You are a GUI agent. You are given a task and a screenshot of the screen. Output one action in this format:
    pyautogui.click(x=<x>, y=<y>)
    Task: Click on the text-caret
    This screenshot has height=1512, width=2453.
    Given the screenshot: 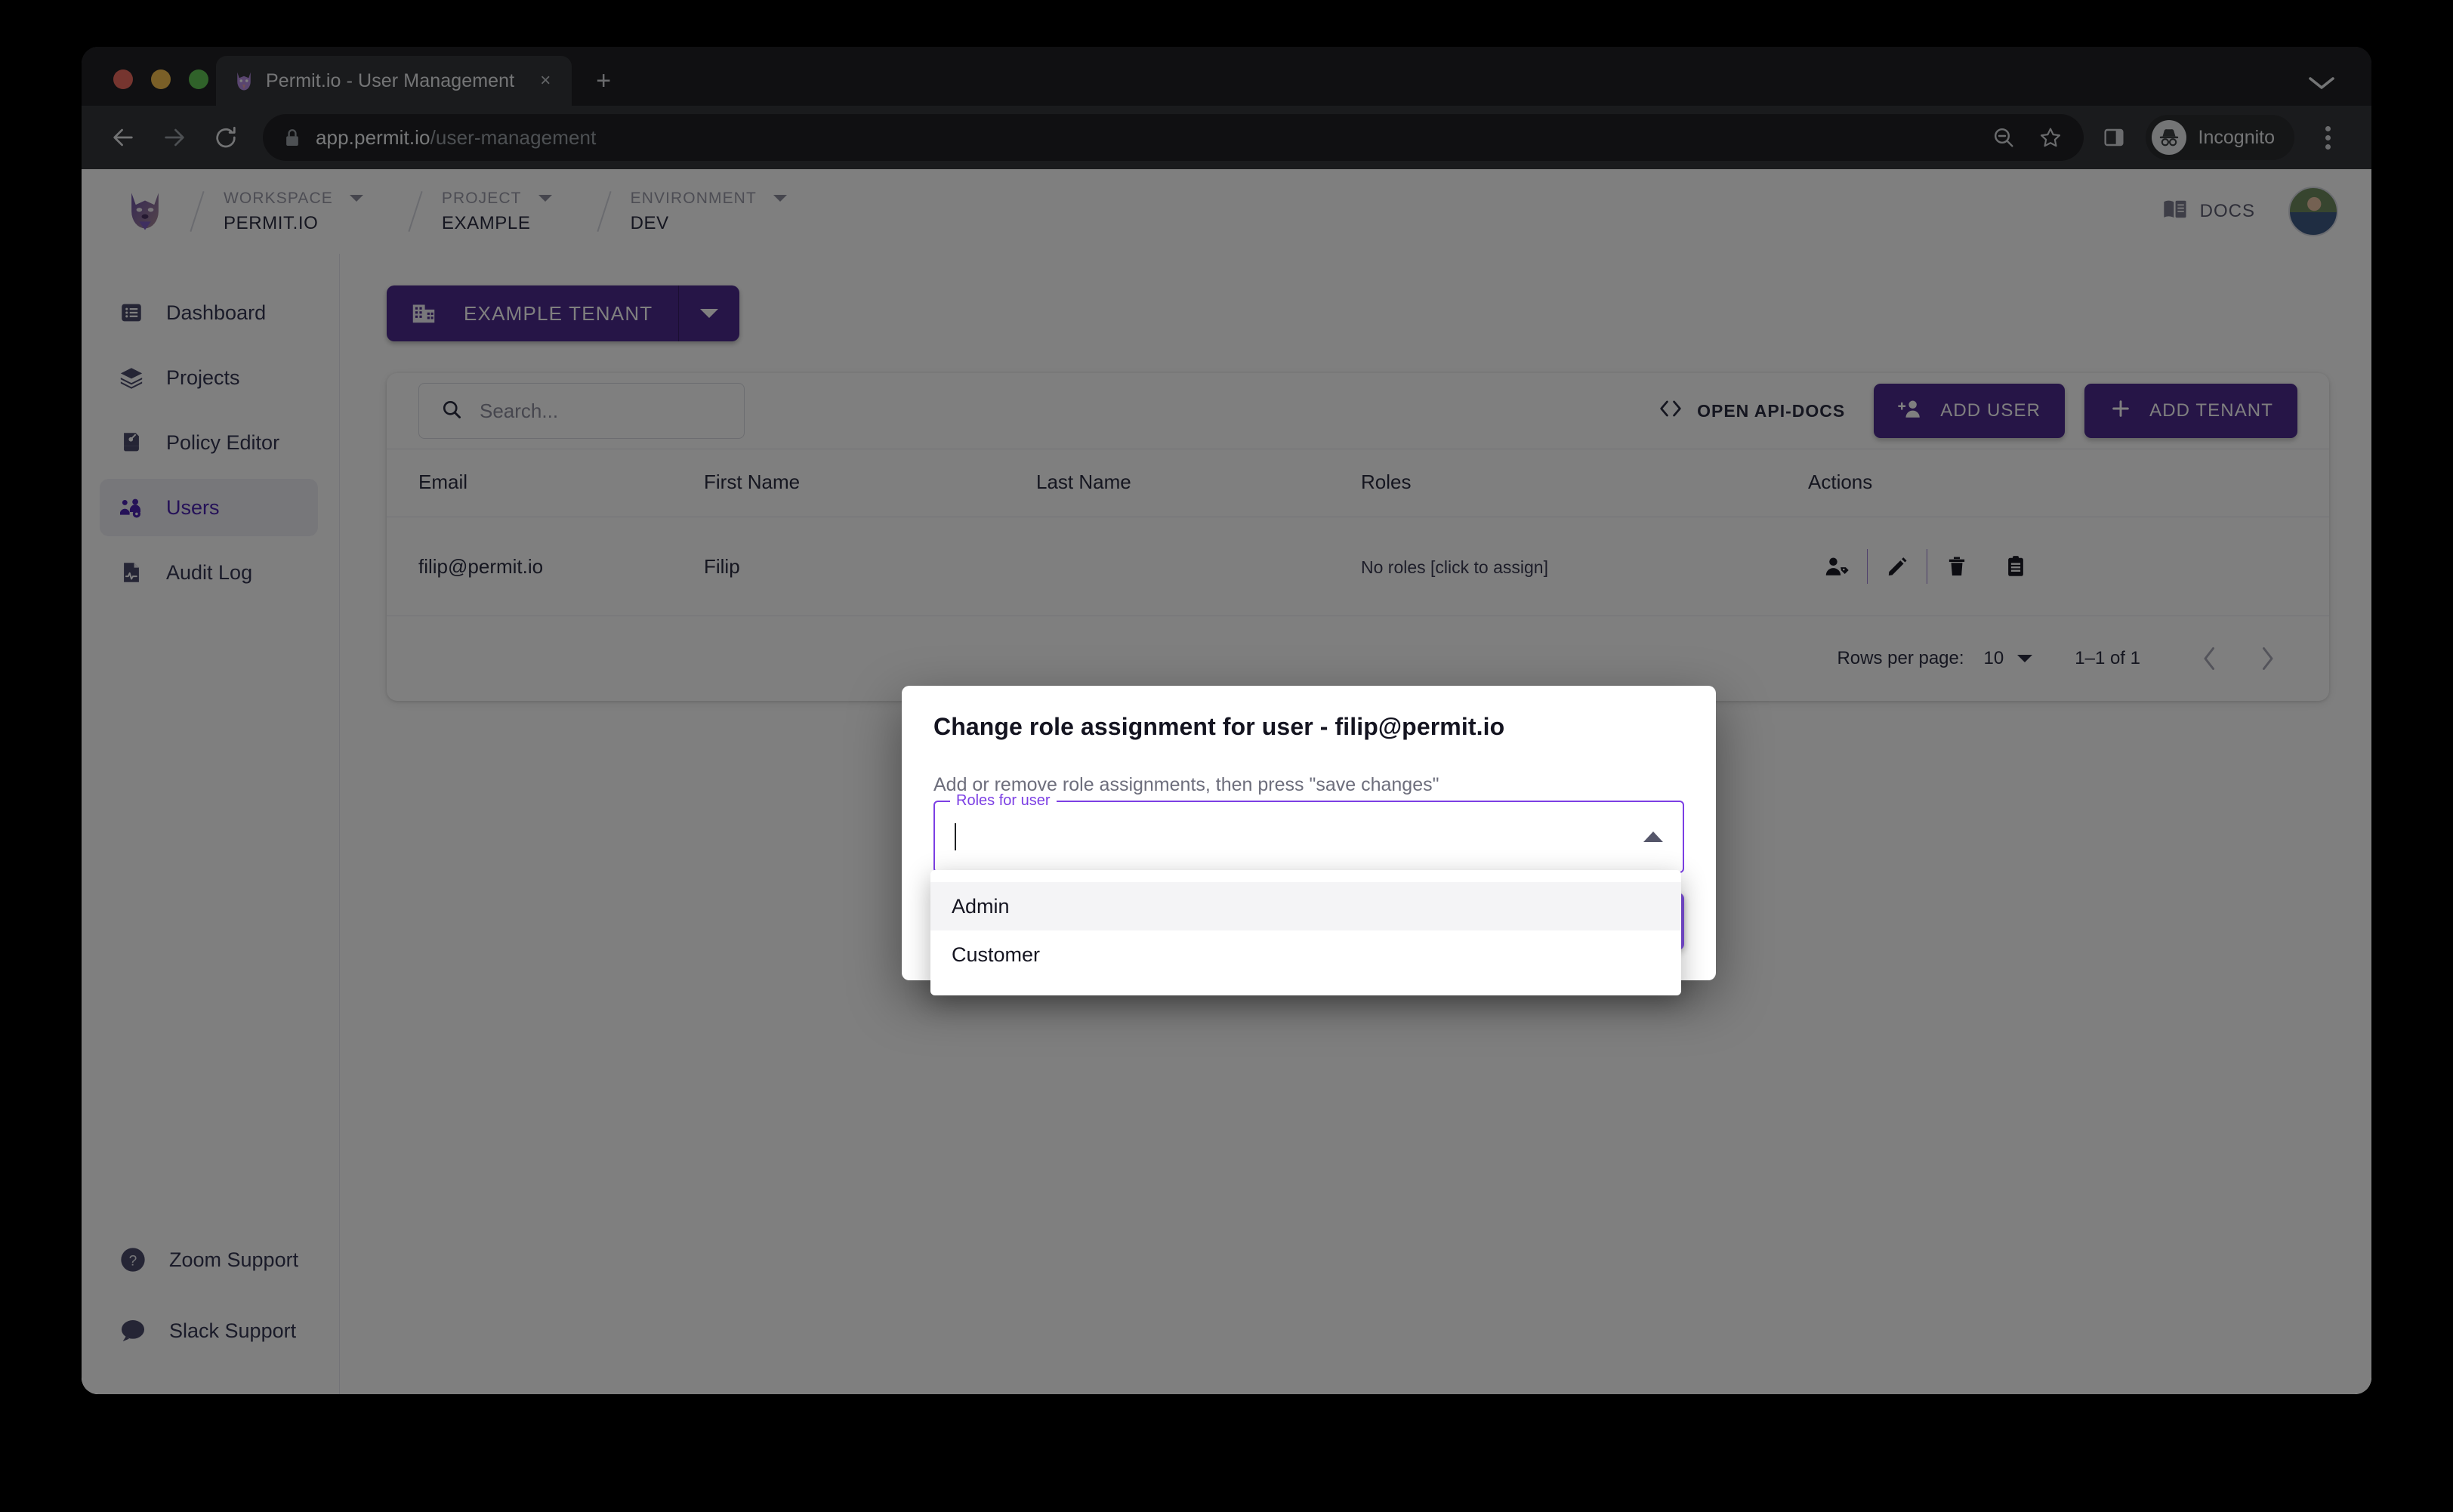 What is the action you would take?
    pyautogui.click(x=955, y=836)
    